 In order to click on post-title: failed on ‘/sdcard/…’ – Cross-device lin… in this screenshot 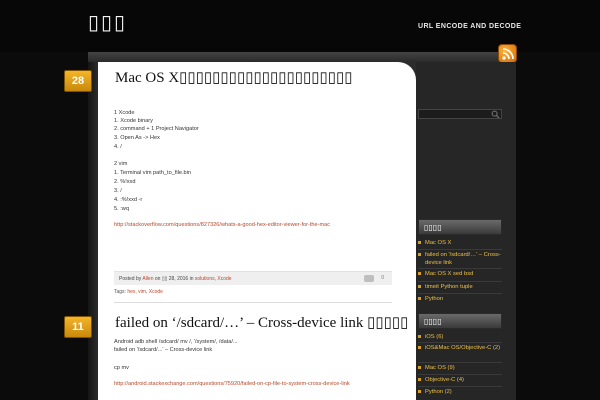, I will do `click(263, 322)`.